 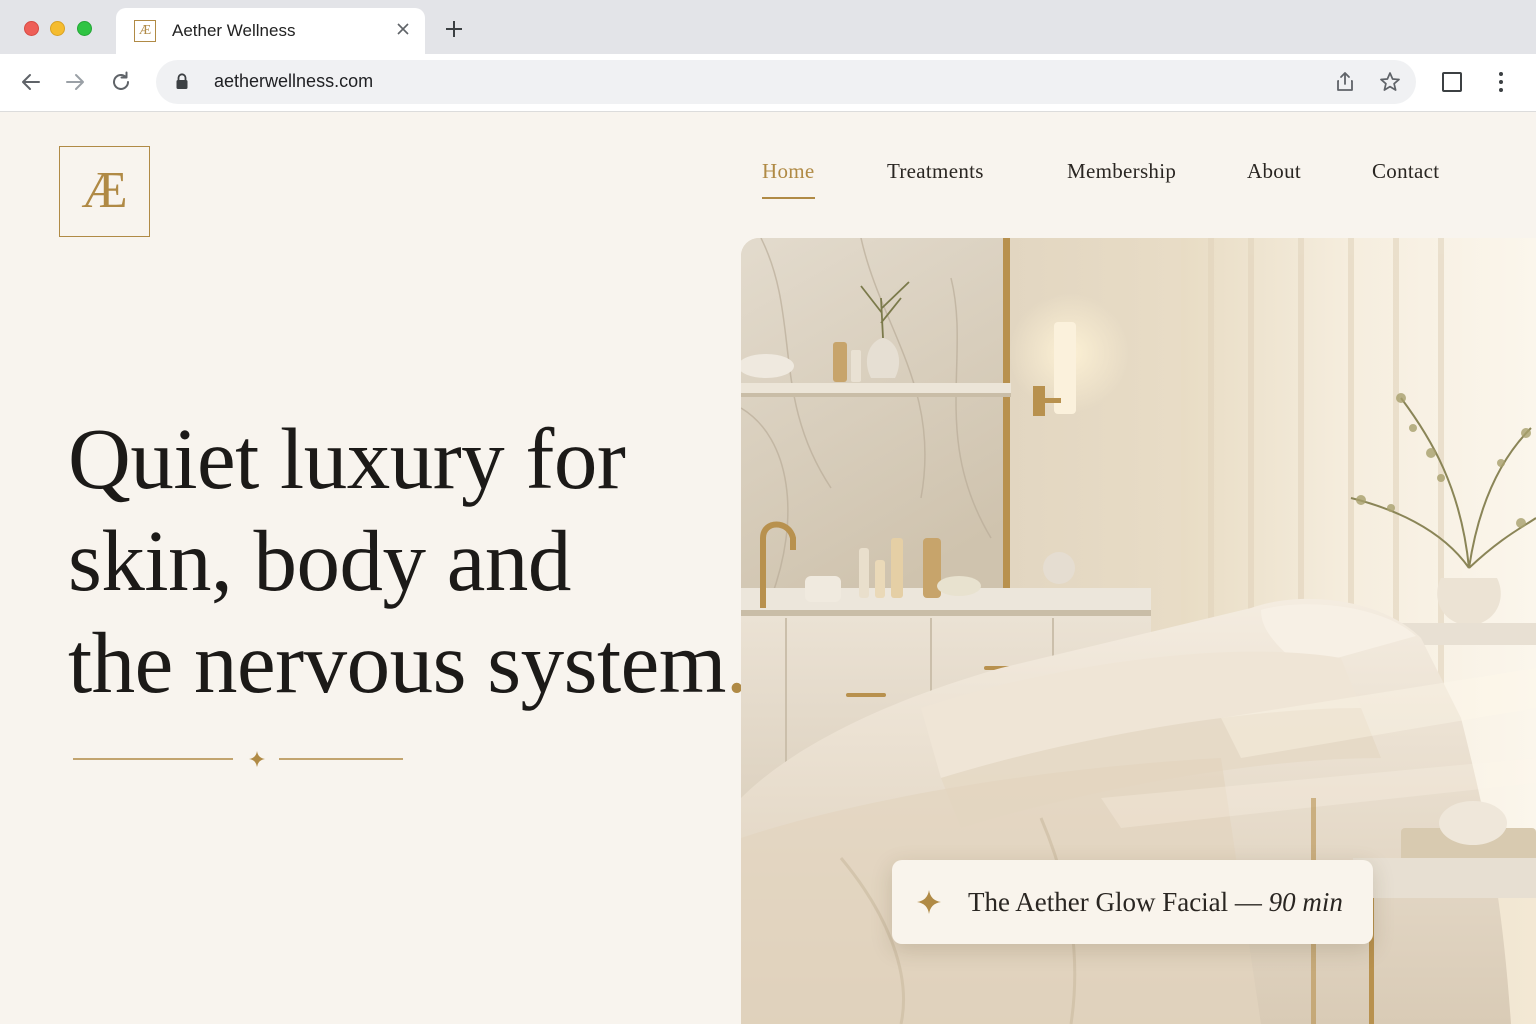 I want to click on close-window-button, so click(x=31, y=28).